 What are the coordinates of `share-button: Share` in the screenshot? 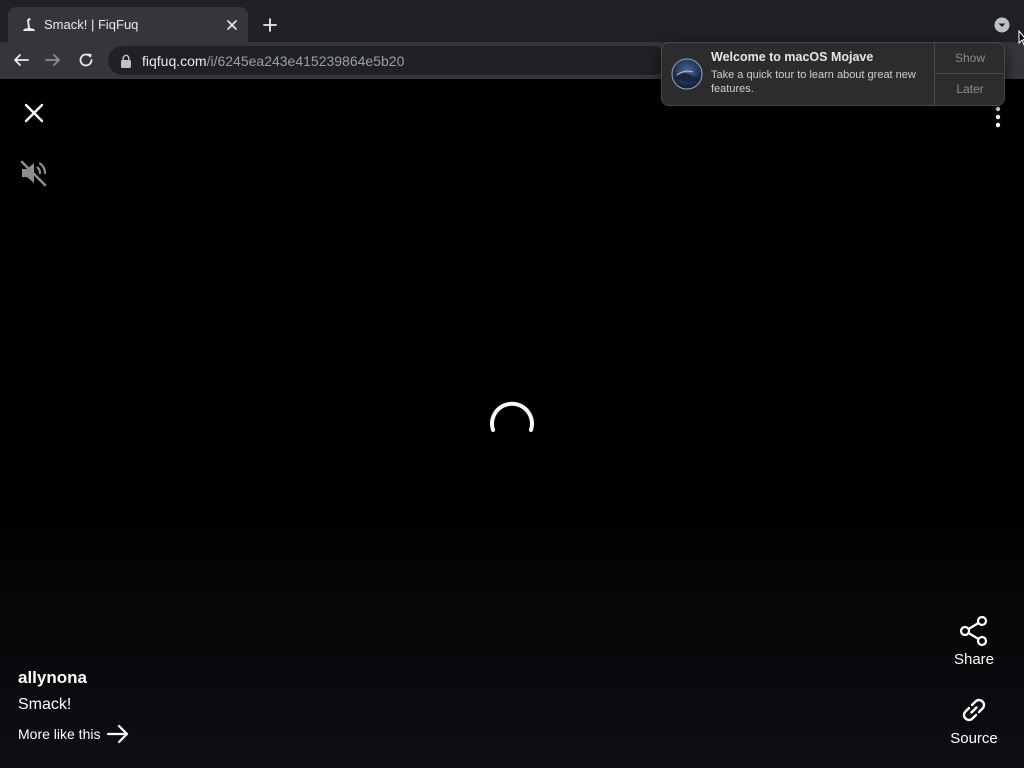 It's located at (974, 641).